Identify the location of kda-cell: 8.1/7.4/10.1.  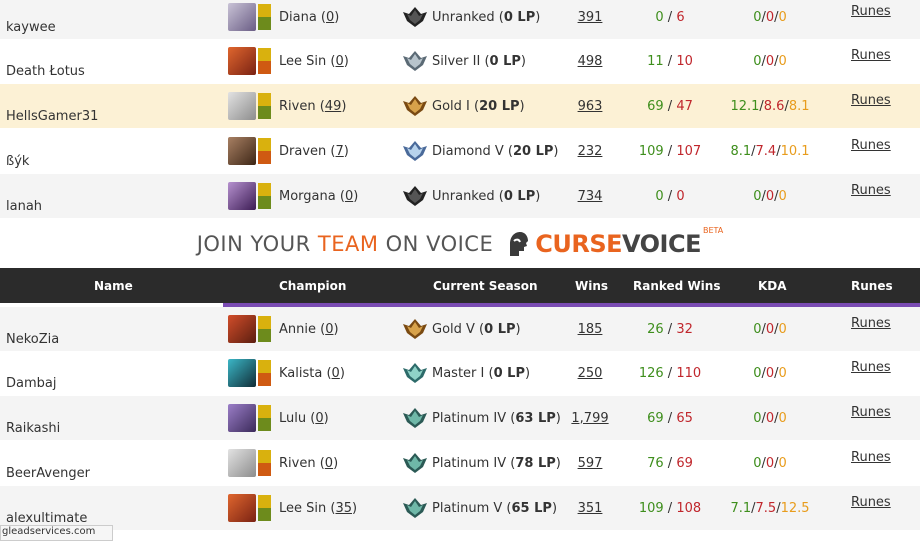
(770, 151).